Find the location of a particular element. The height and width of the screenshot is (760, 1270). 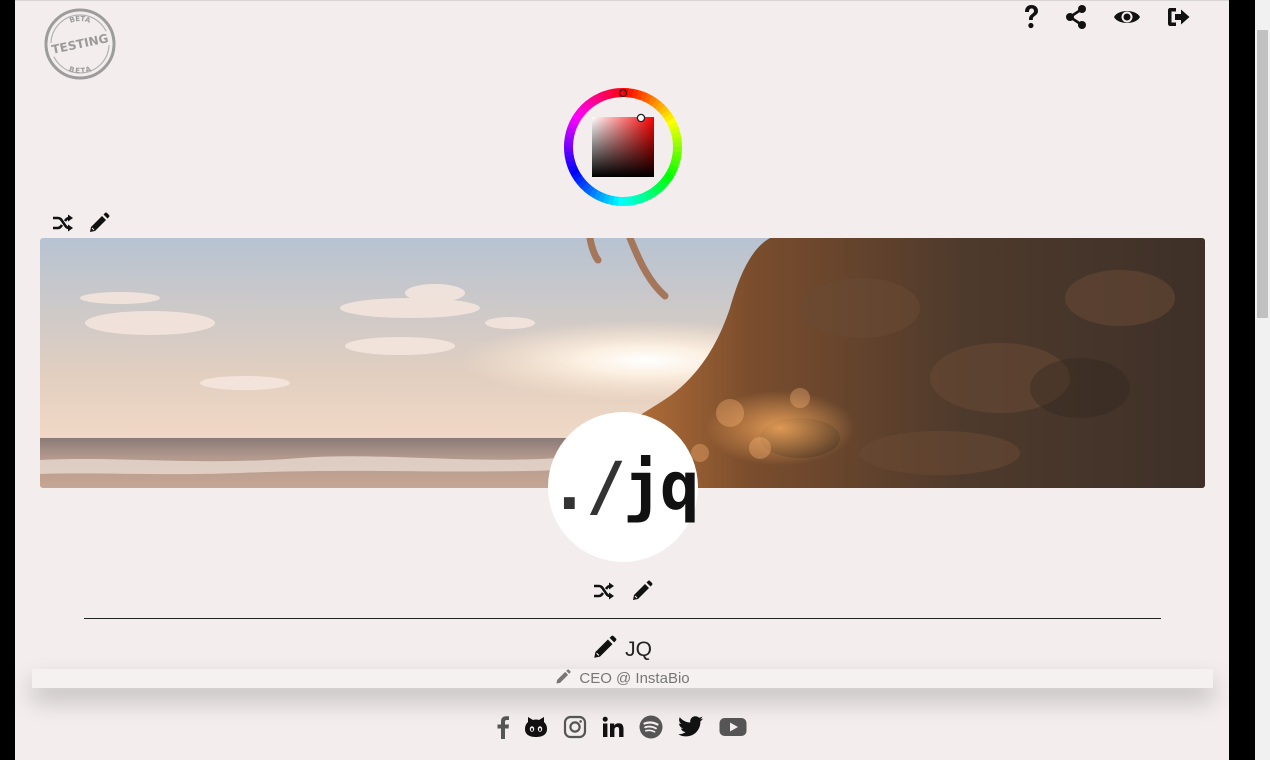

avatar-prefix: ./ is located at coordinates (588, 486).